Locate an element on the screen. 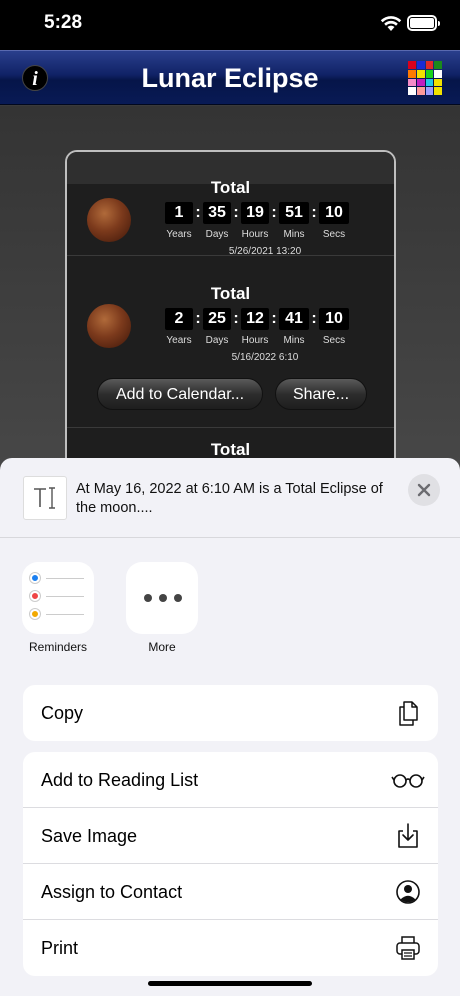  printer-icon is located at coordinates (408, 948).